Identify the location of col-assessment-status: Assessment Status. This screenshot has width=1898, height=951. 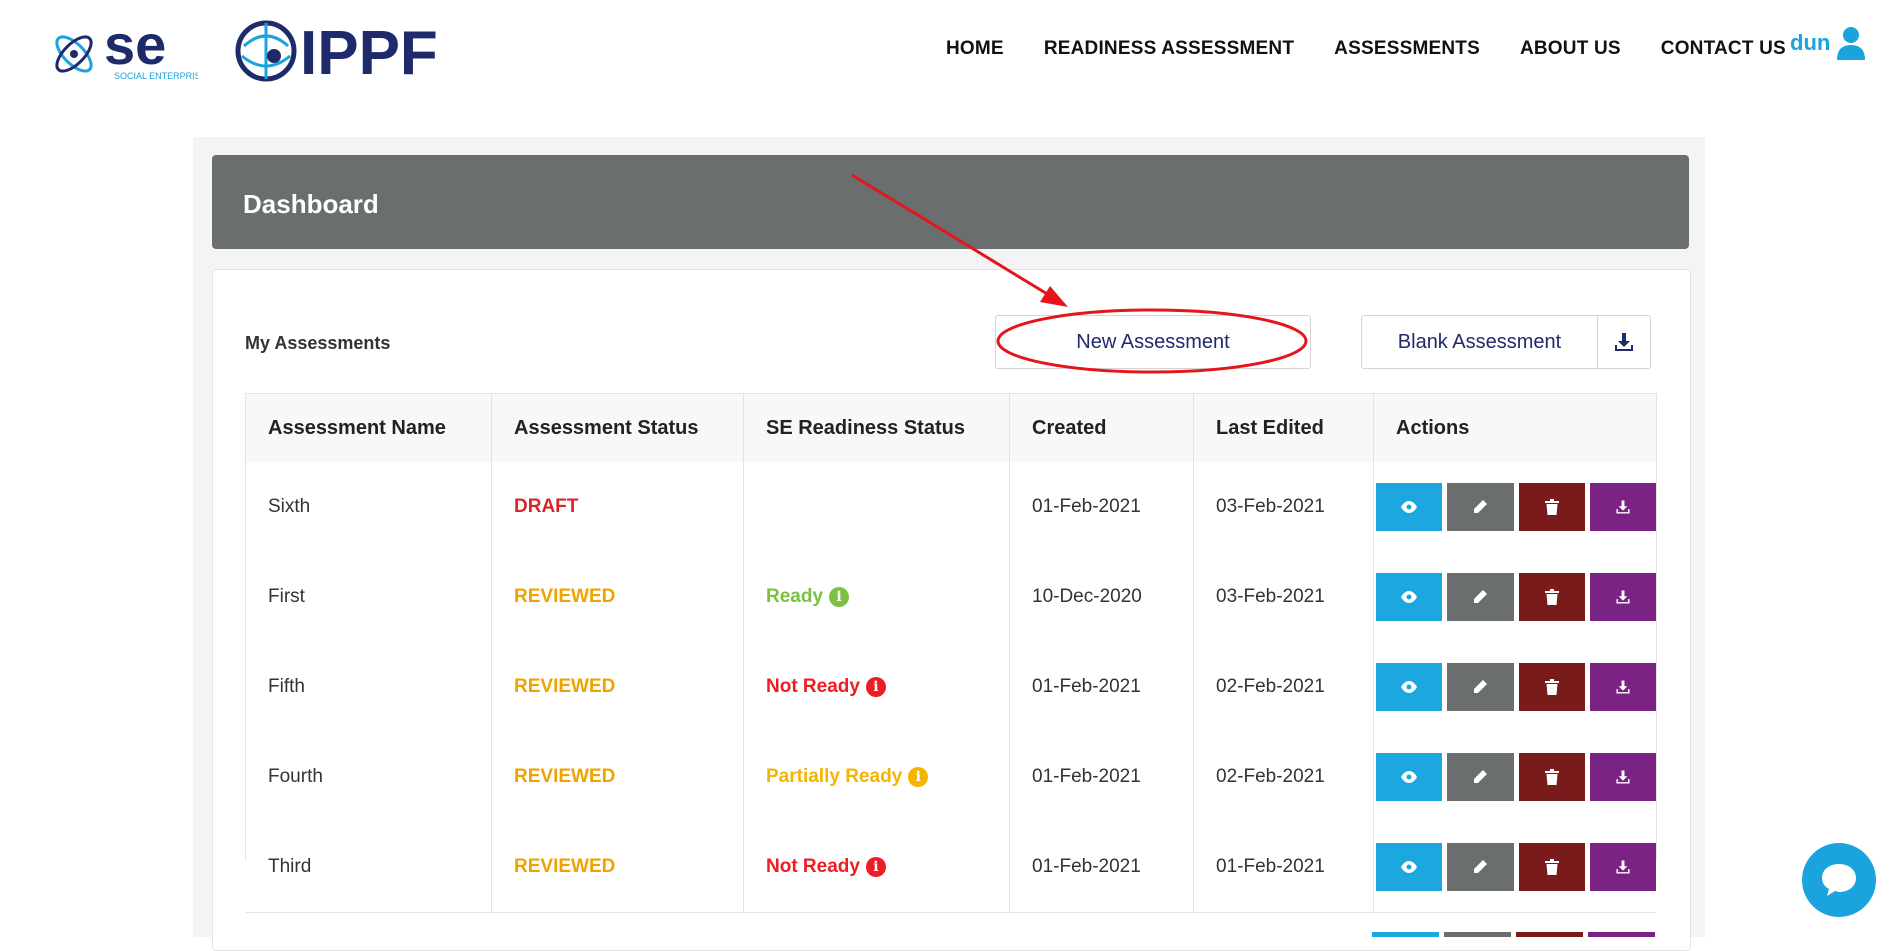
(618, 428).